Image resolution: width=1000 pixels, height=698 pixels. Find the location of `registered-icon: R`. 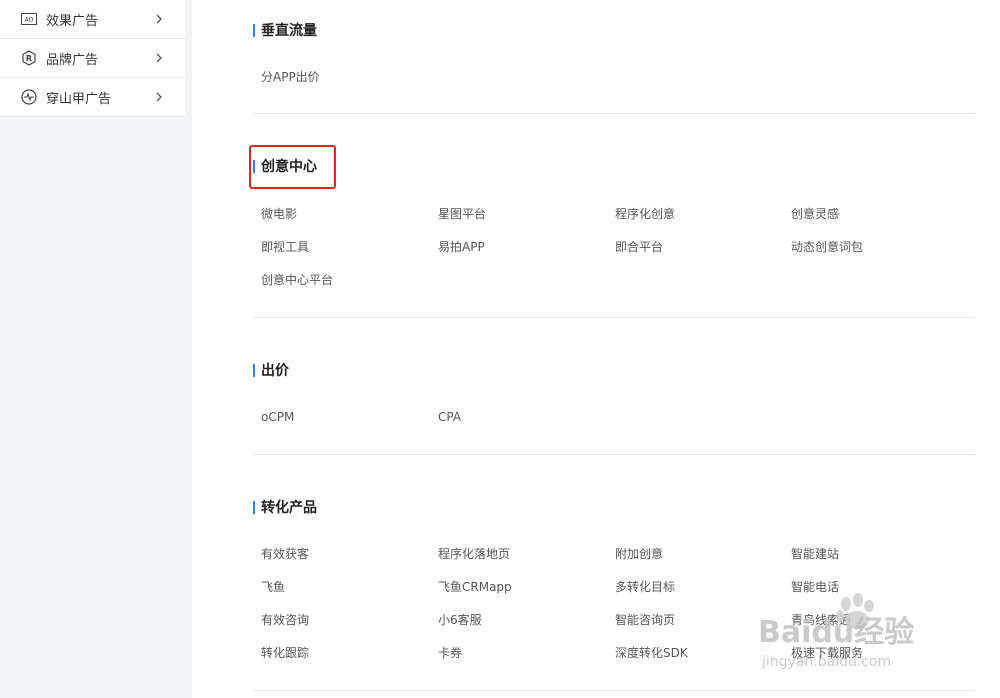

registered-icon: R is located at coordinates (29, 58).